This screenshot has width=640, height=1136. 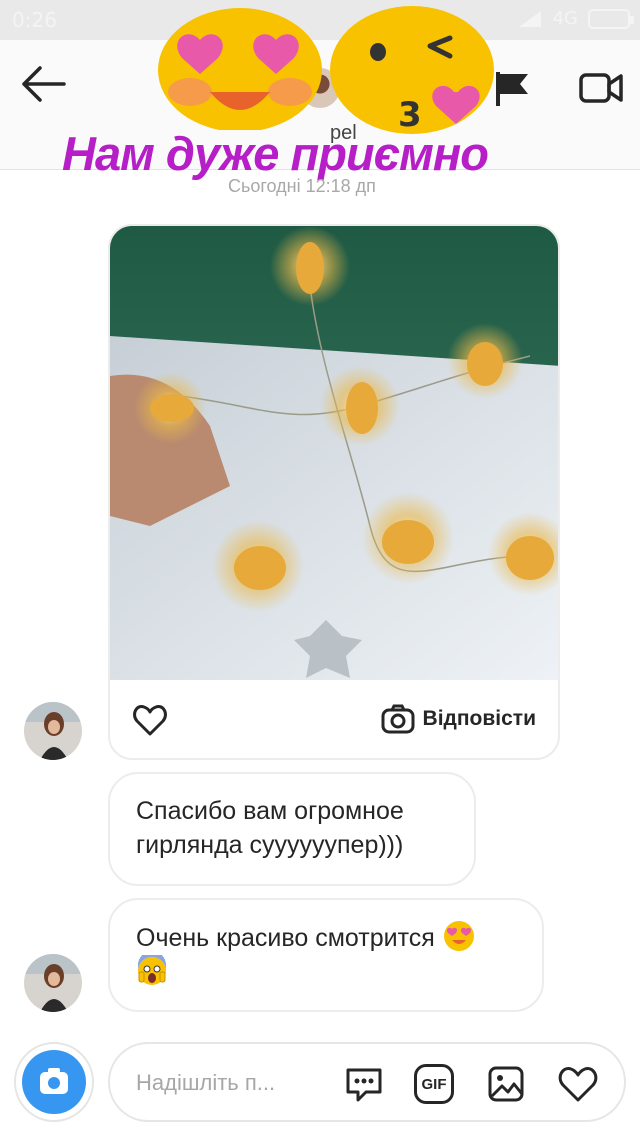 What do you see at coordinates (240, 69) in the screenshot?
I see `heart-eyes-emoji-sticker` at bounding box center [240, 69].